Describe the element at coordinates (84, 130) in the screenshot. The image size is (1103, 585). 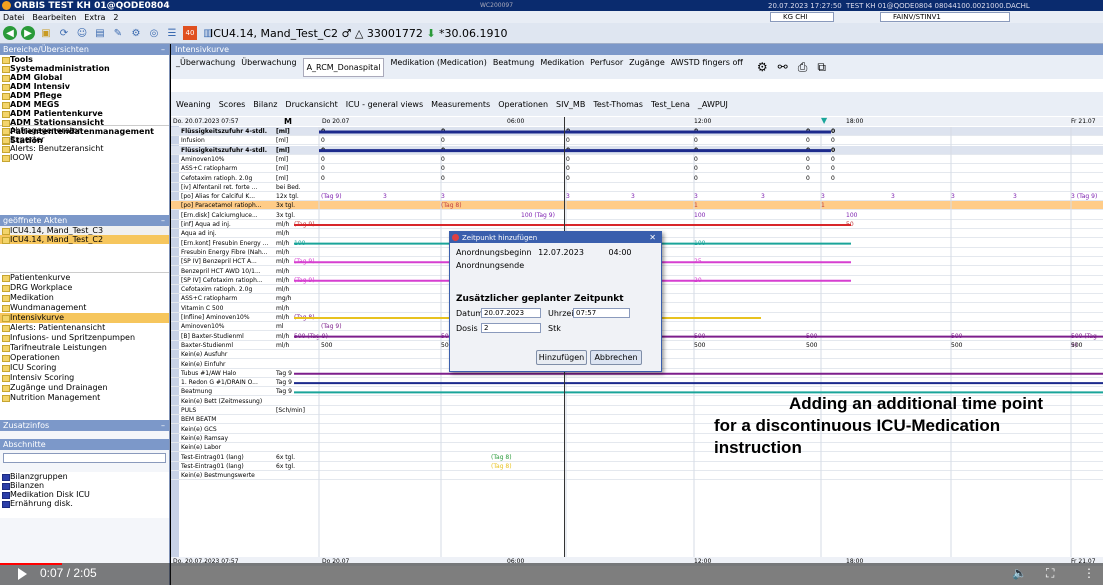
I see `sidebar-tool-0: Abfragegenerator` at that location.